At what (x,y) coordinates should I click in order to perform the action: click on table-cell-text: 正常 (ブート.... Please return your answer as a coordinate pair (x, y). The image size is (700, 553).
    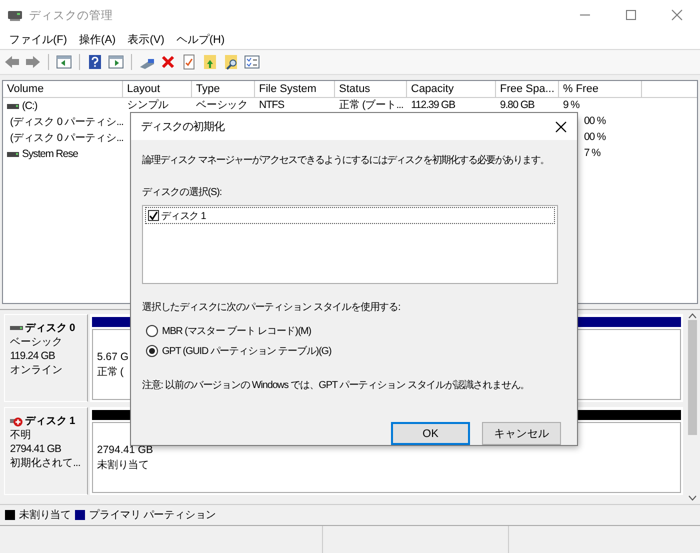
    Looking at the image, I should click on (371, 105).